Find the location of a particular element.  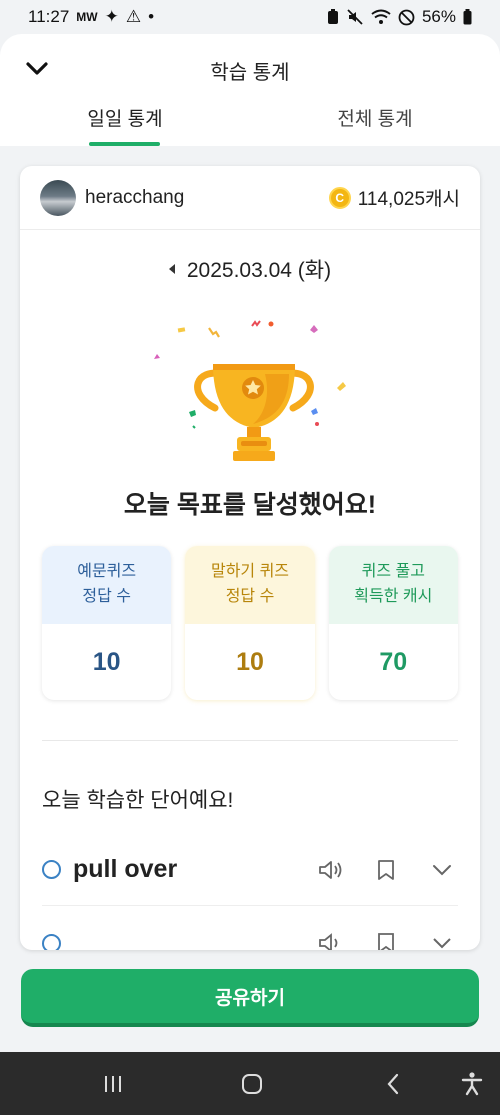

share-button: 공유하기 is located at coordinates (250, 998).